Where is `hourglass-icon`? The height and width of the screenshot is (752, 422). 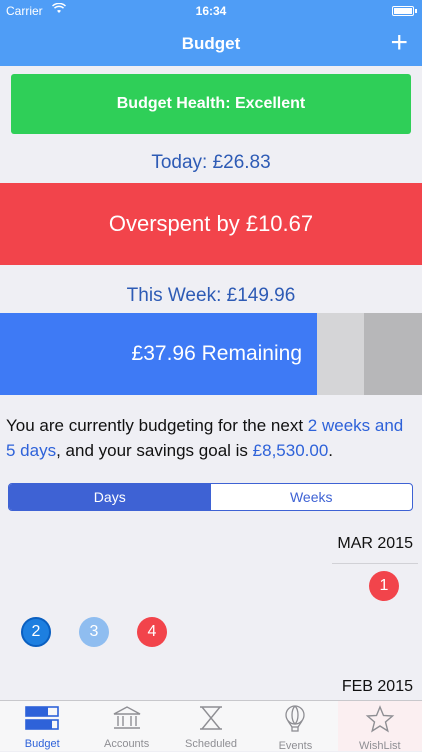
hourglass-icon is located at coordinates (211, 720).